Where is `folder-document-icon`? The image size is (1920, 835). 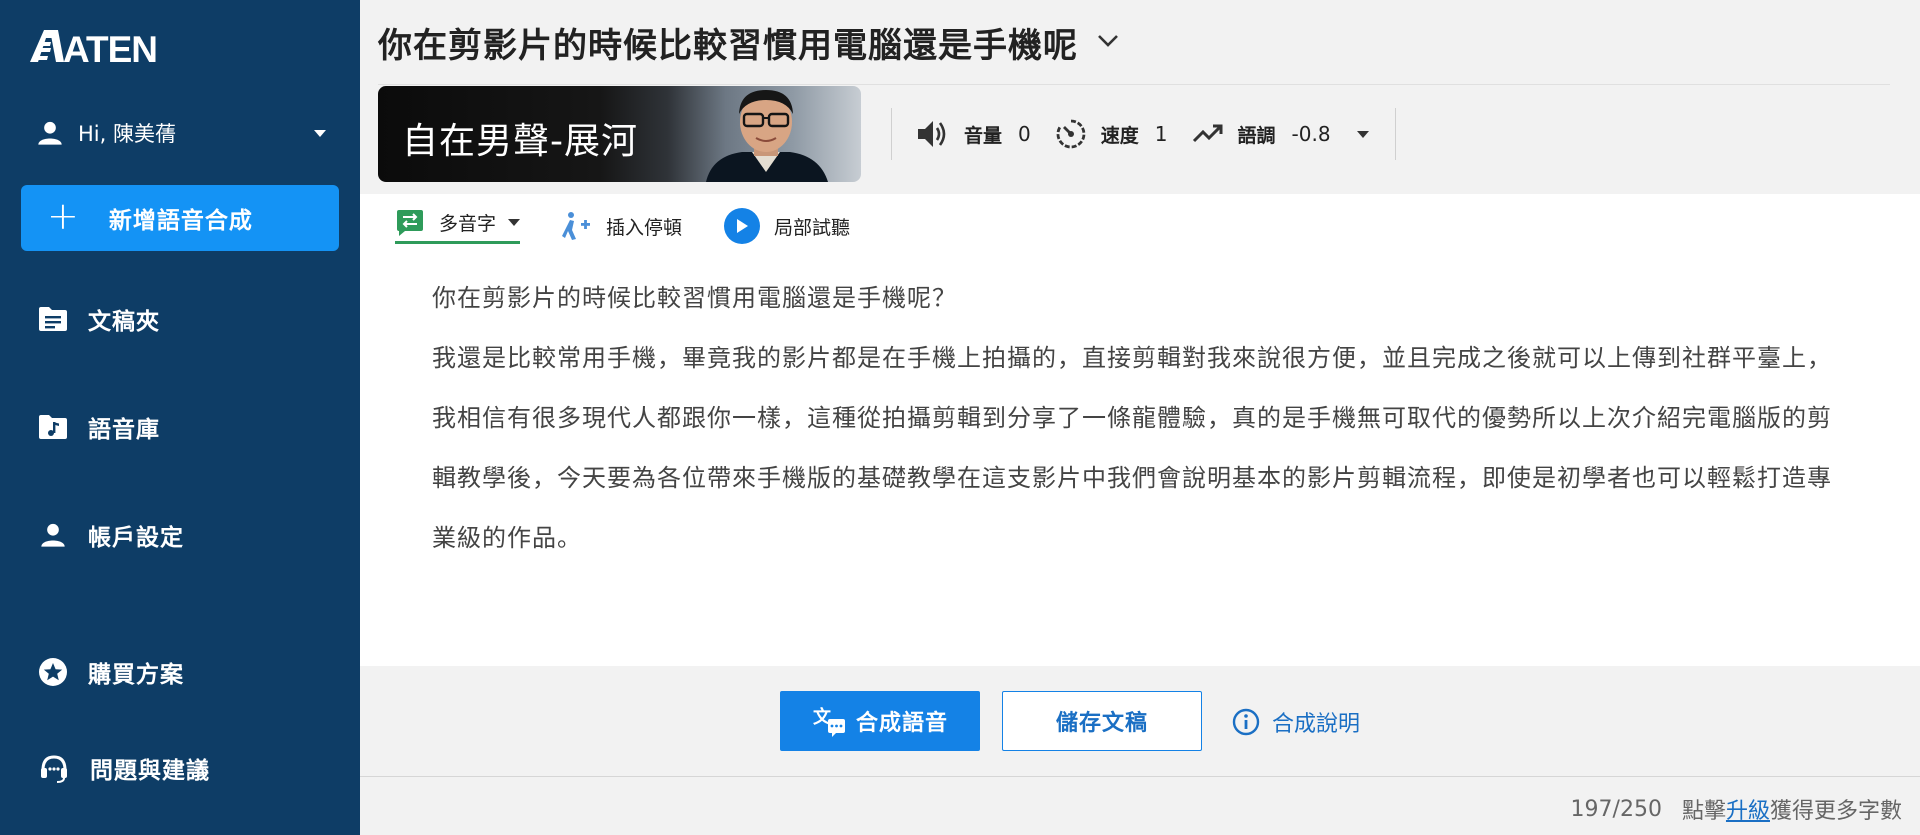
folder-document-icon is located at coordinates (53, 319).